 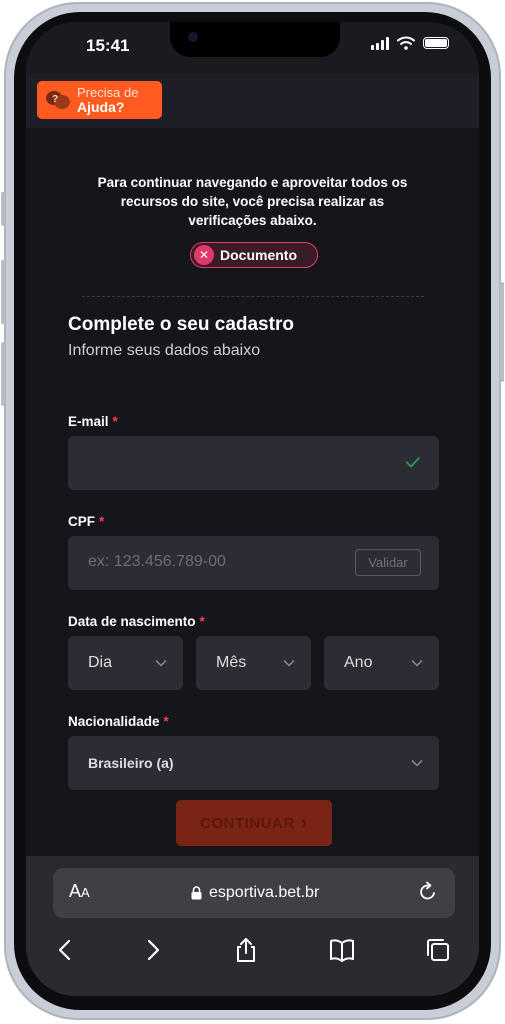 I want to click on volume-up-button, so click(x=3, y=292).